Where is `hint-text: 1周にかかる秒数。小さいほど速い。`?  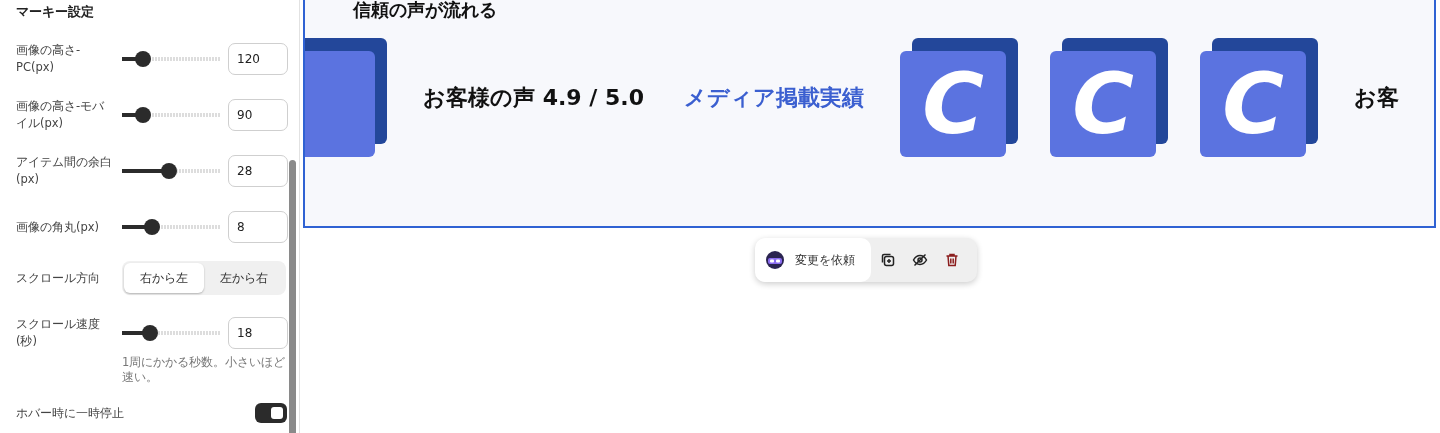
hint-text: 1周にかかる秒数。小さいほど速い。 is located at coordinates (204, 370).